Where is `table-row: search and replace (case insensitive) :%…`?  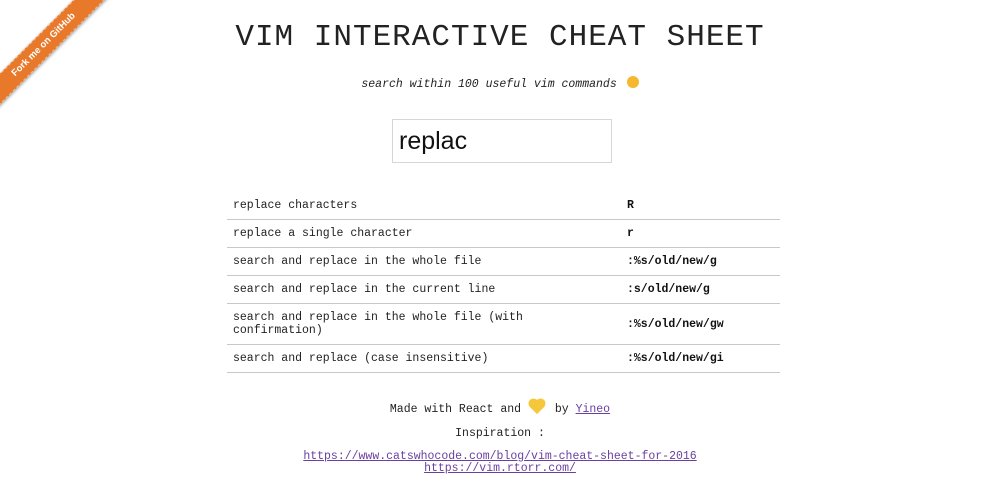
table-row: search and replace (case insensitive) :%… is located at coordinates (503, 358).